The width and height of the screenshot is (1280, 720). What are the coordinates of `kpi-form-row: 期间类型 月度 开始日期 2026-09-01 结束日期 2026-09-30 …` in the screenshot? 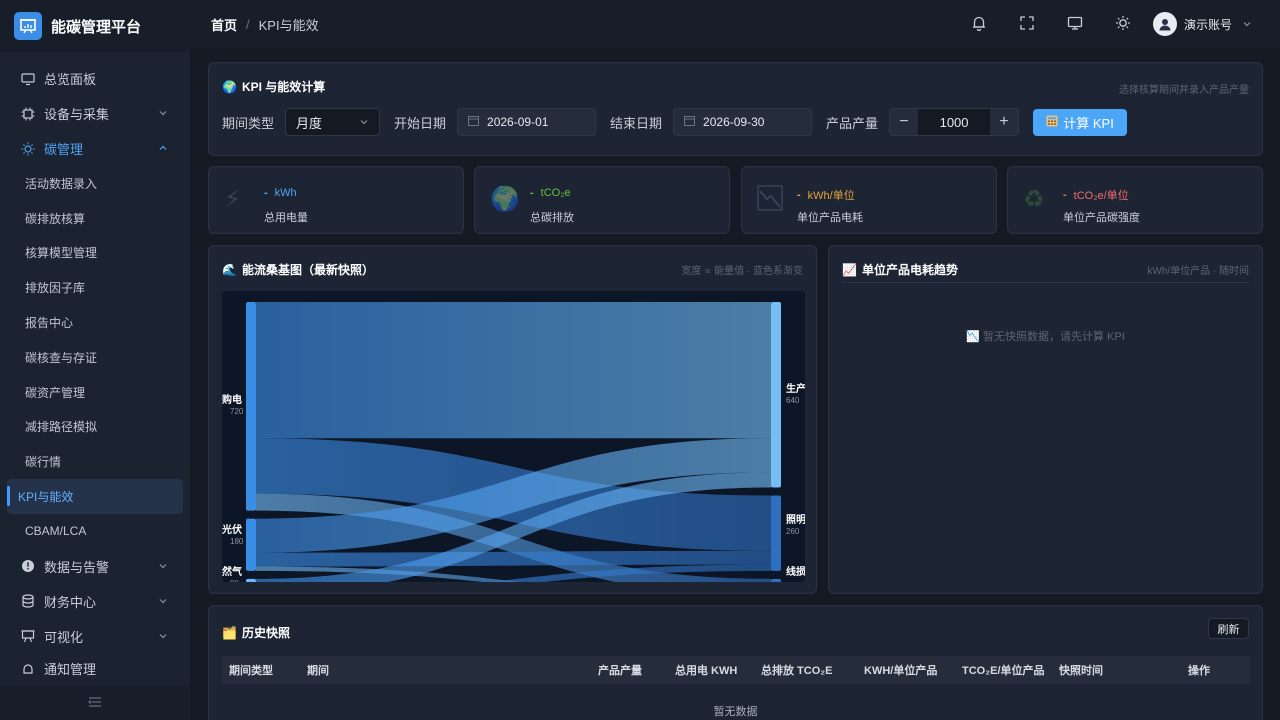 It's located at (675, 122).